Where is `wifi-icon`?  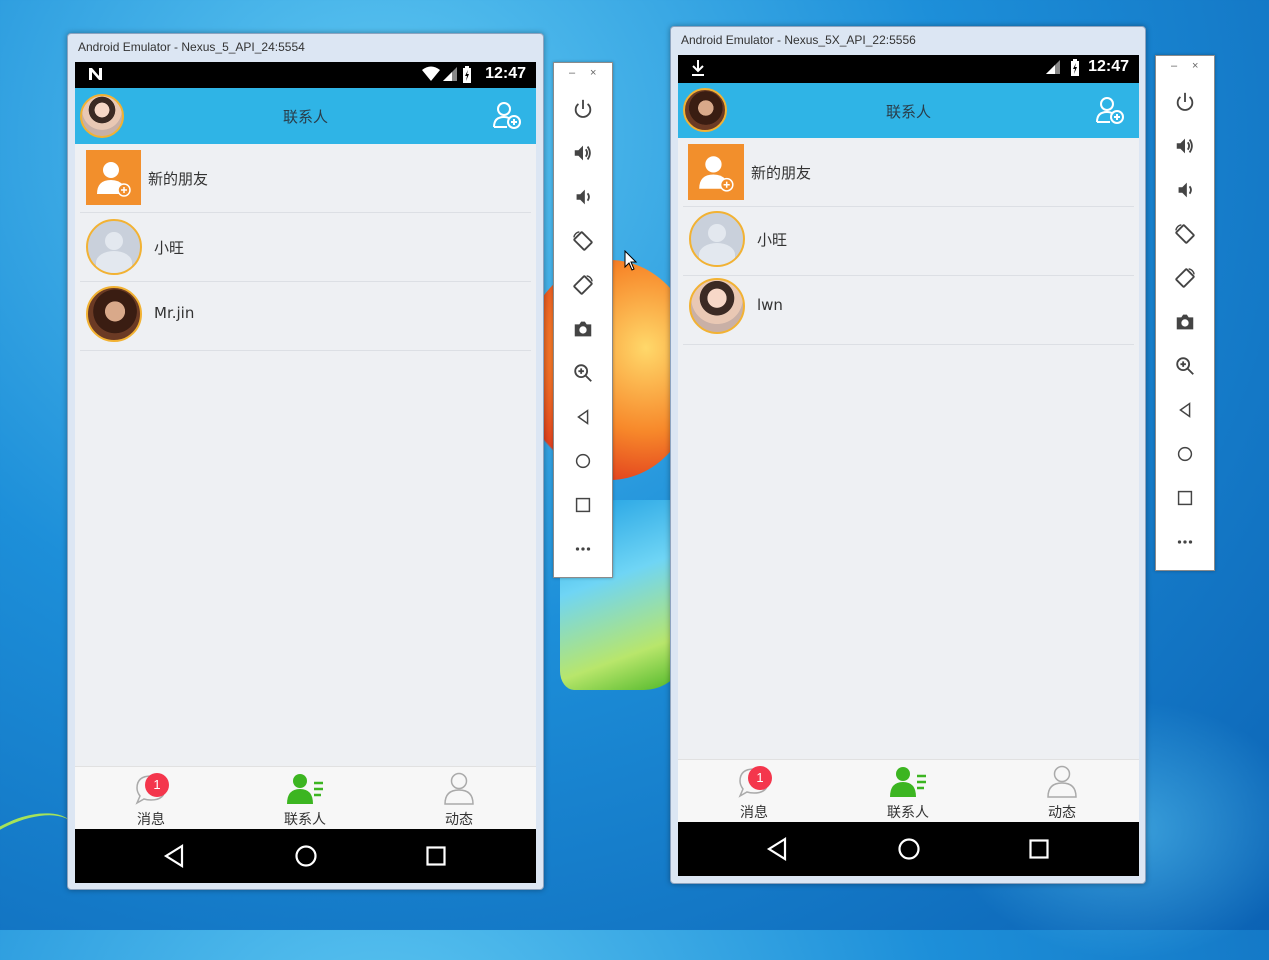 wifi-icon is located at coordinates (431, 76).